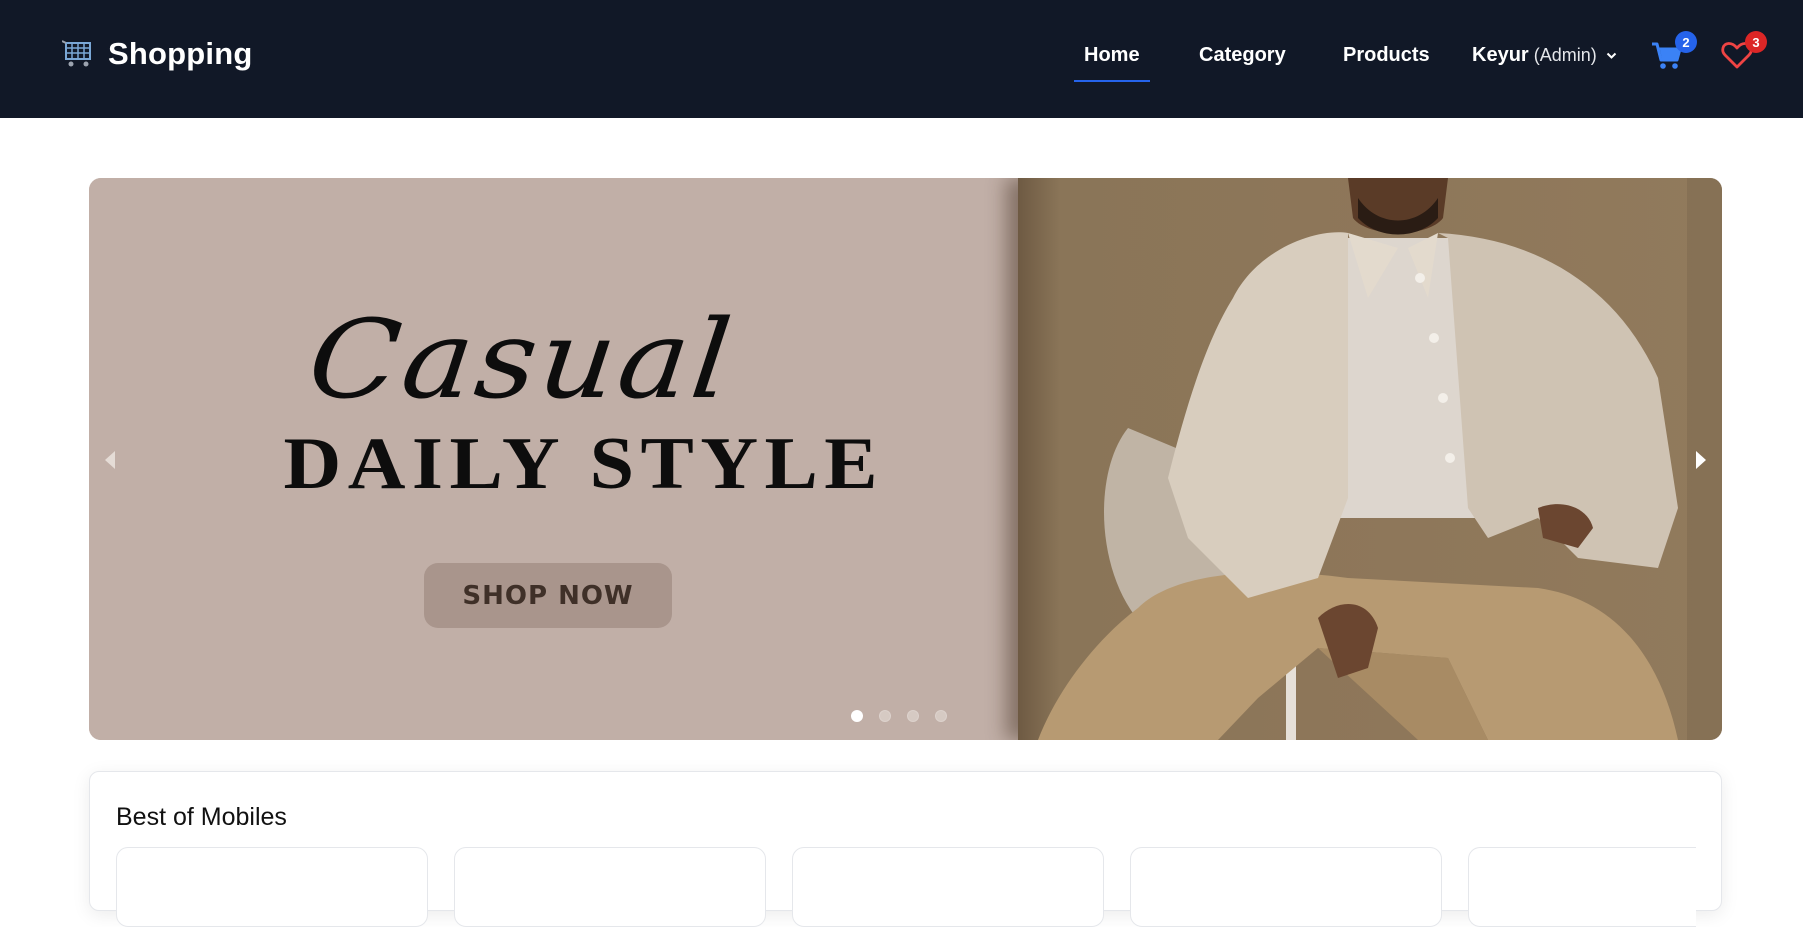 The image size is (1803, 927). What do you see at coordinates (1112, 55) in the screenshot?
I see `nav-link-home: Home` at bounding box center [1112, 55].